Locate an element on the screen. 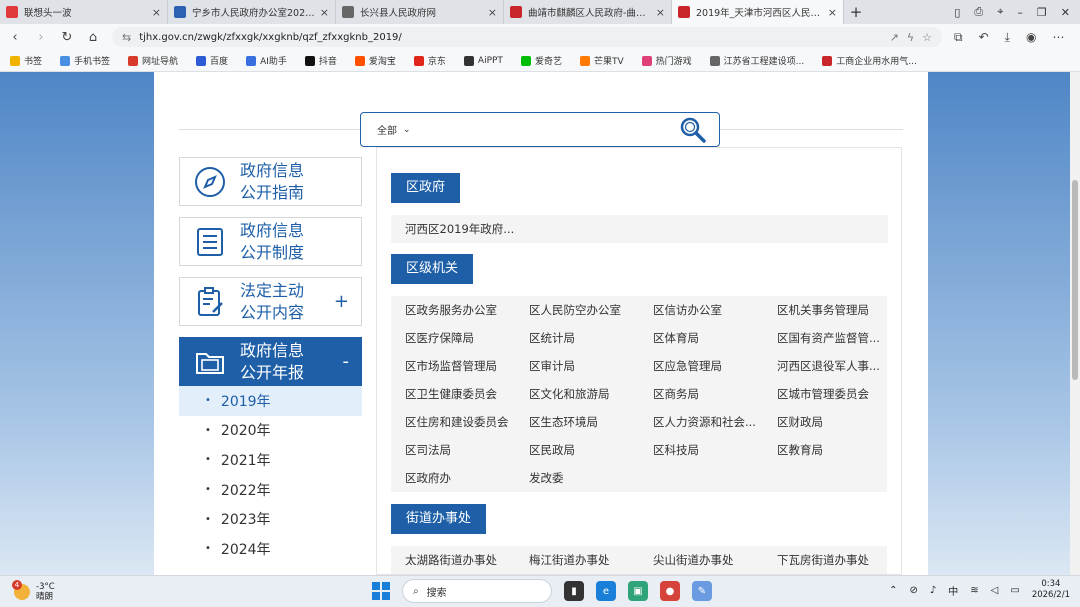  bookmark-item: AiPPT is located at coordinates (483, 60).